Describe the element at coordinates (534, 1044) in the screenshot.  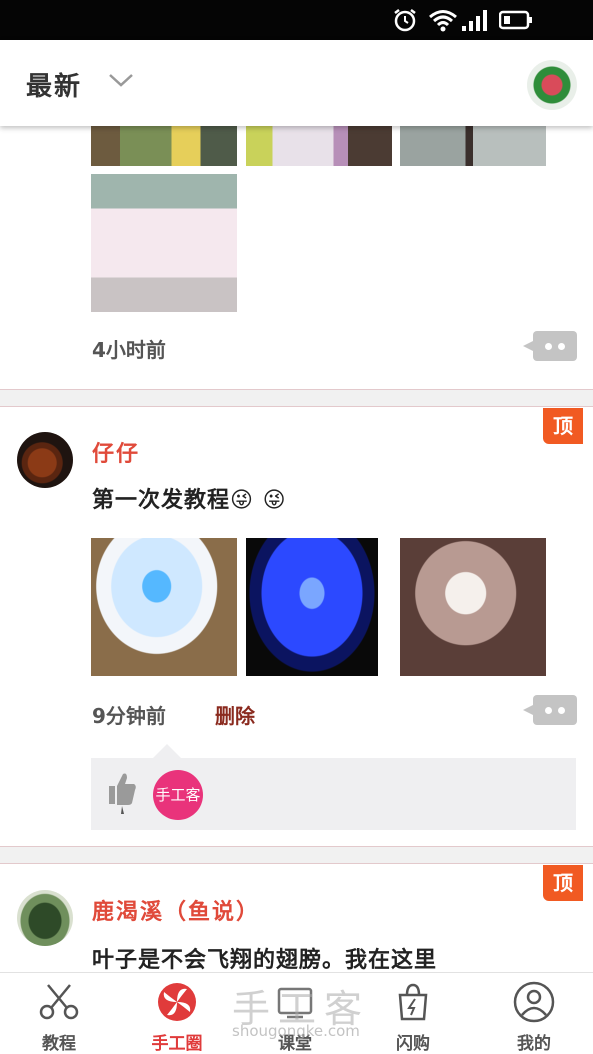
I see `tab-label: 我的` at that location.